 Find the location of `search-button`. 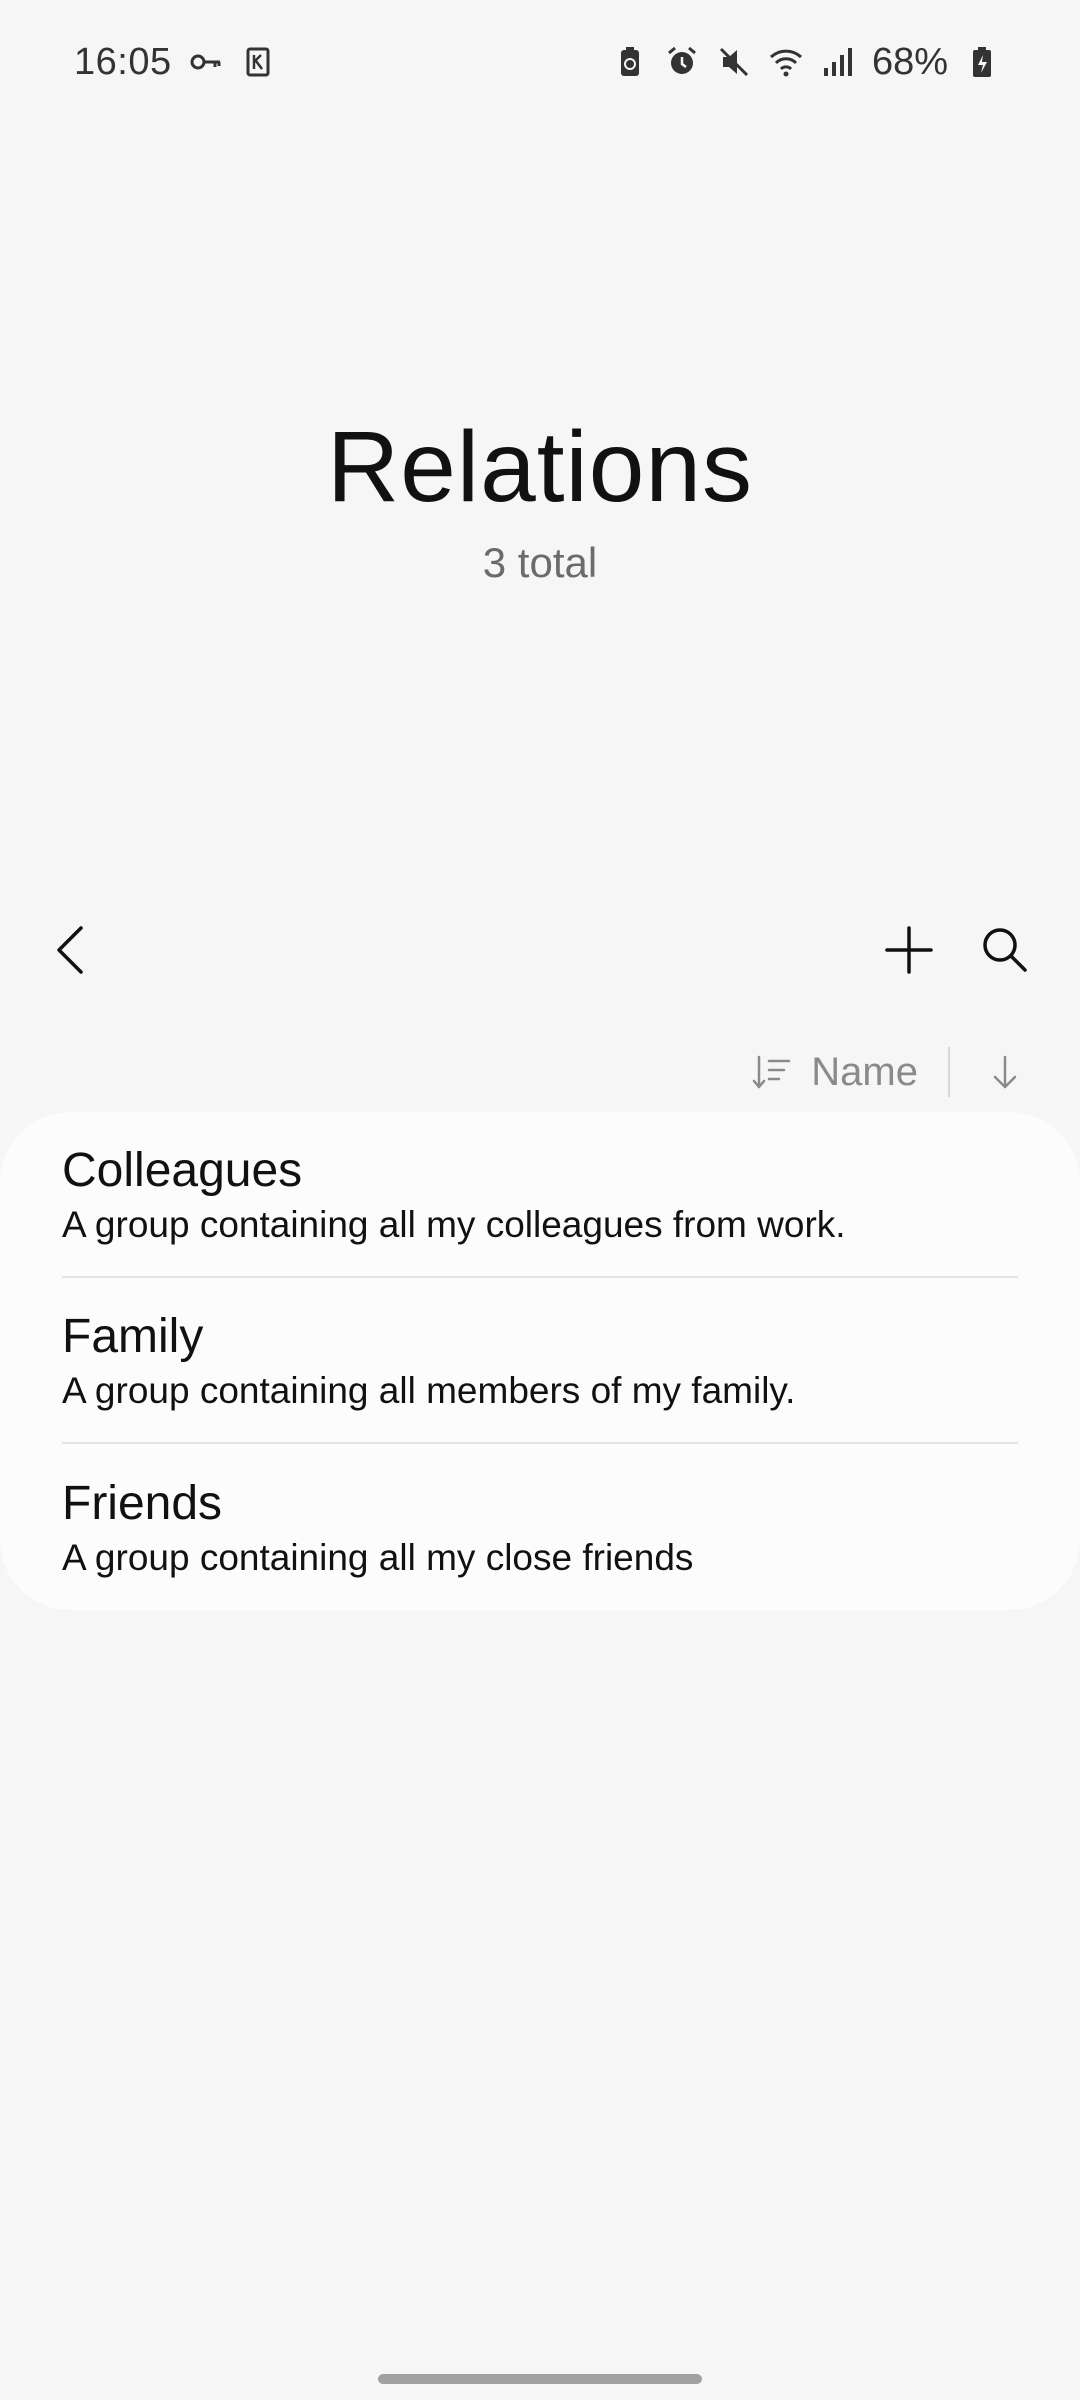

search-button is located at coordinates (1005, 950).